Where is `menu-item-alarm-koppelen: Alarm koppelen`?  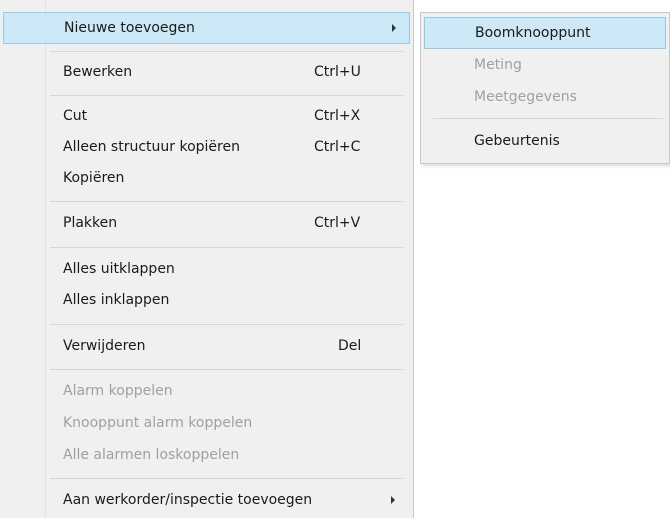 menu-item-alarm-koppelen: Alarm koppelen is located at coordinates (206, 391).